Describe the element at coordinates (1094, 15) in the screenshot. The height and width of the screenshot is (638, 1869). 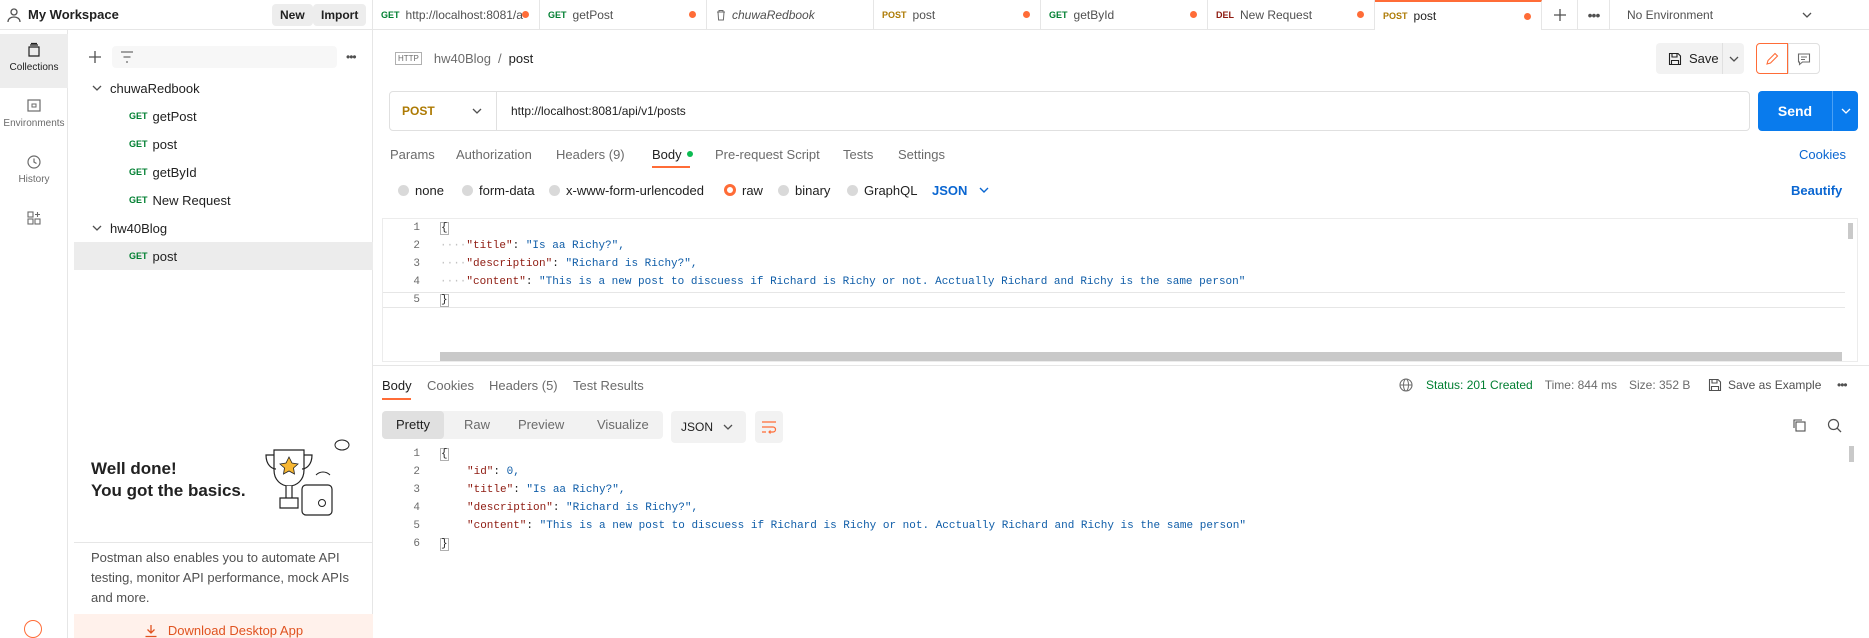
I see `tab-label: getById` at that location.